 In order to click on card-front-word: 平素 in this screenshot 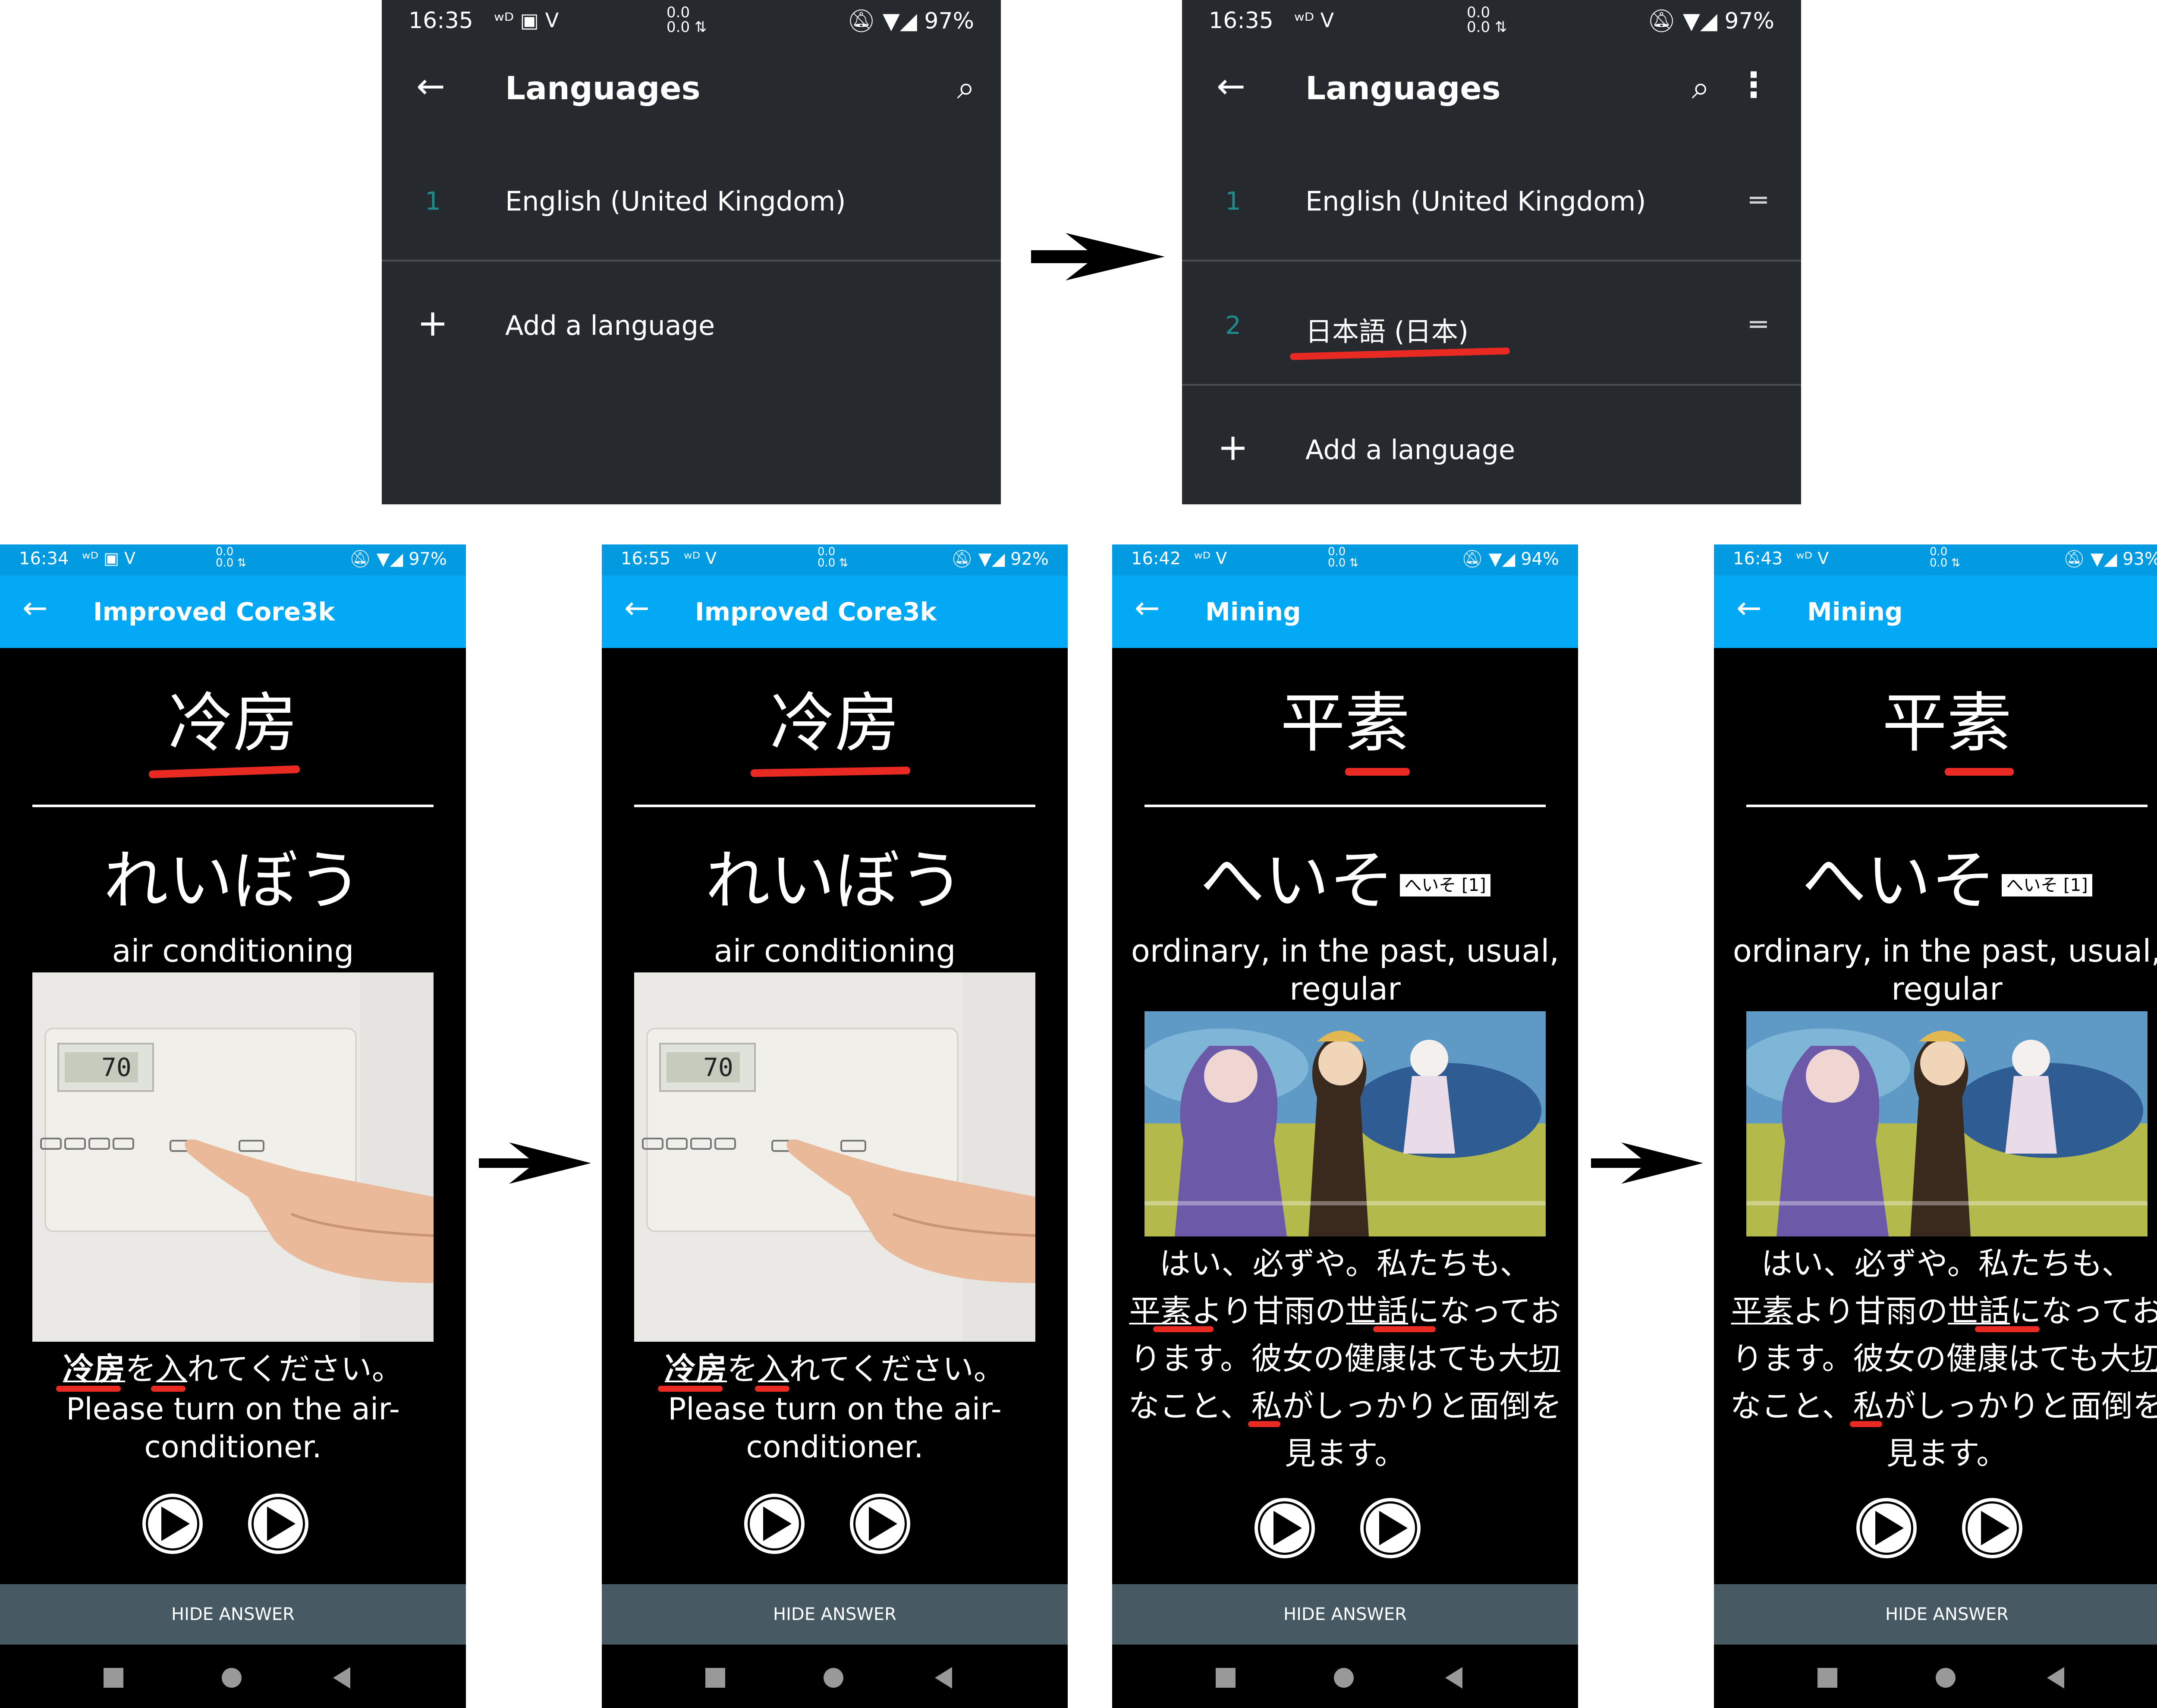, I will do `click(1947, 723)`.